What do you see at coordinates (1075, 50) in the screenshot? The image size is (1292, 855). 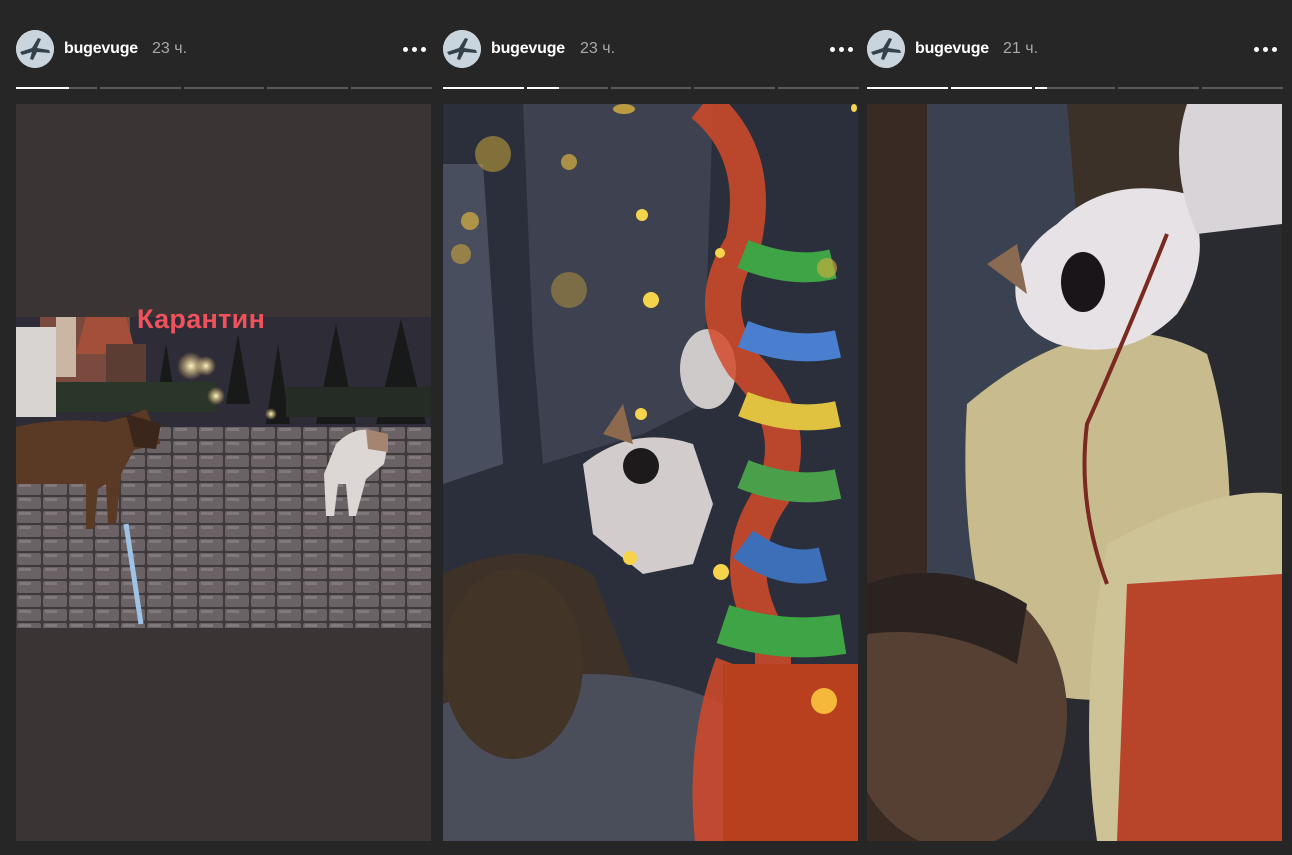 I see `story-header: bugevuge 21 ч.` at bounding box center [1075, 50].